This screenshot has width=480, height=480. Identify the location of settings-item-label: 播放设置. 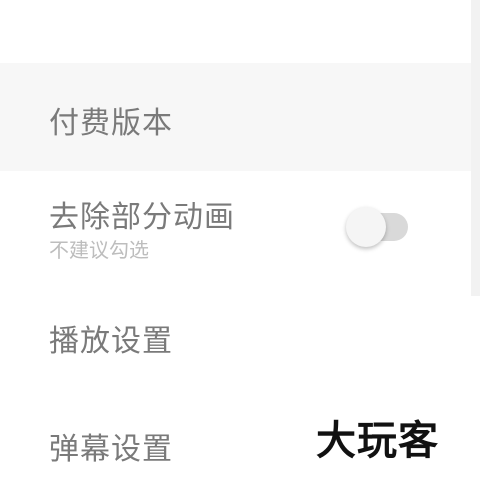
(111, 341).